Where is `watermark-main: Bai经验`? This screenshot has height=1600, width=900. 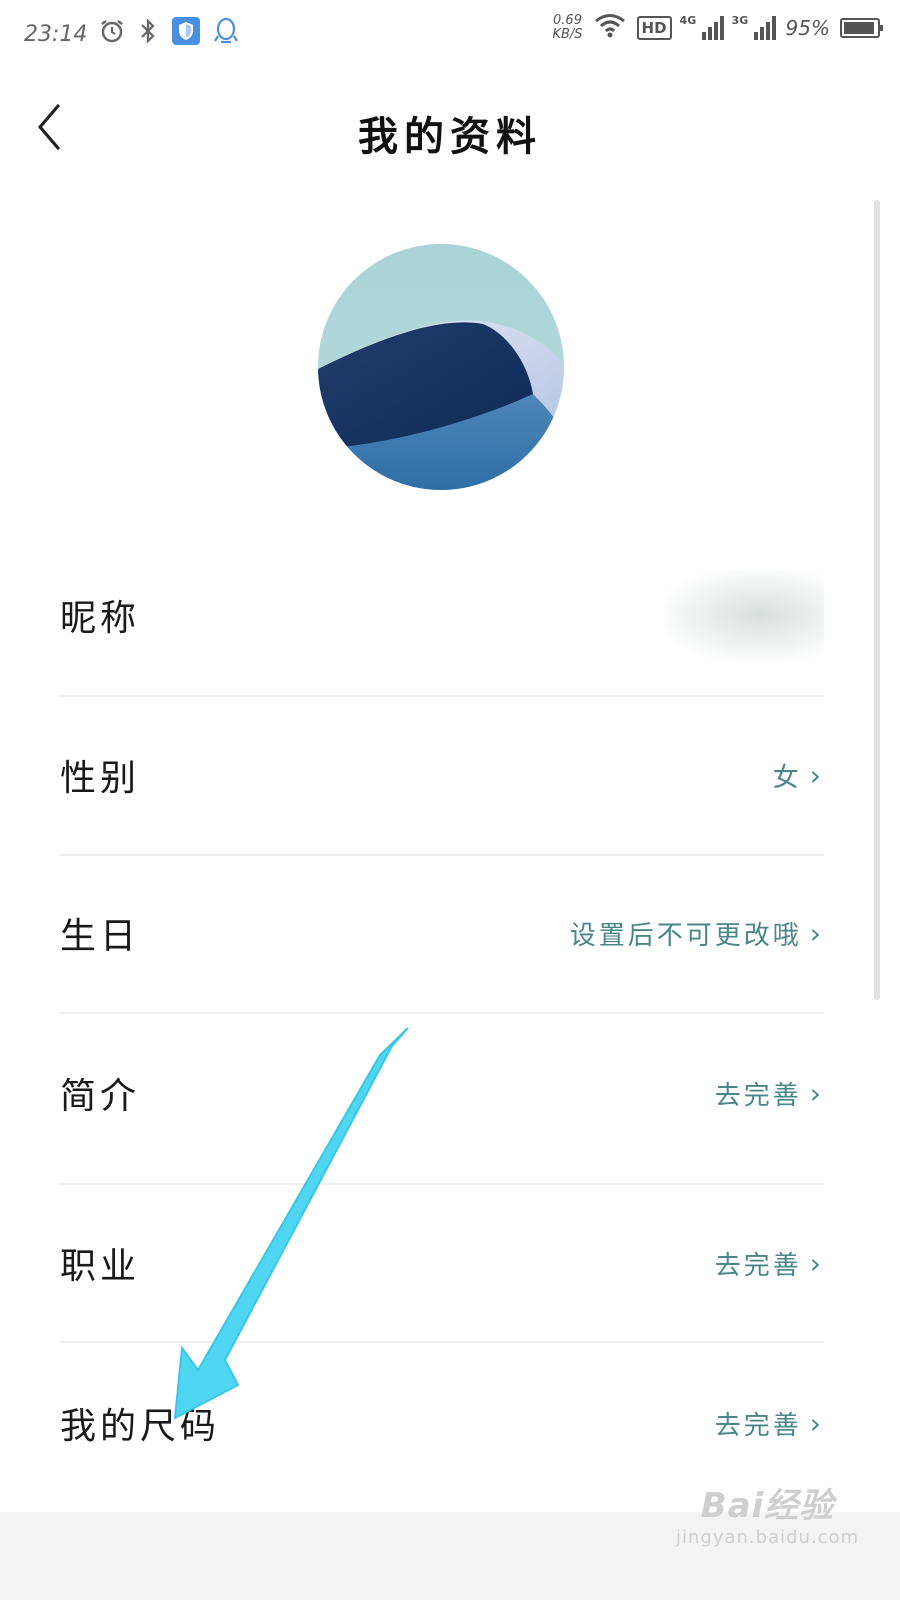 watermark-main: Bai经验 is located at coordinates (767, 1506).